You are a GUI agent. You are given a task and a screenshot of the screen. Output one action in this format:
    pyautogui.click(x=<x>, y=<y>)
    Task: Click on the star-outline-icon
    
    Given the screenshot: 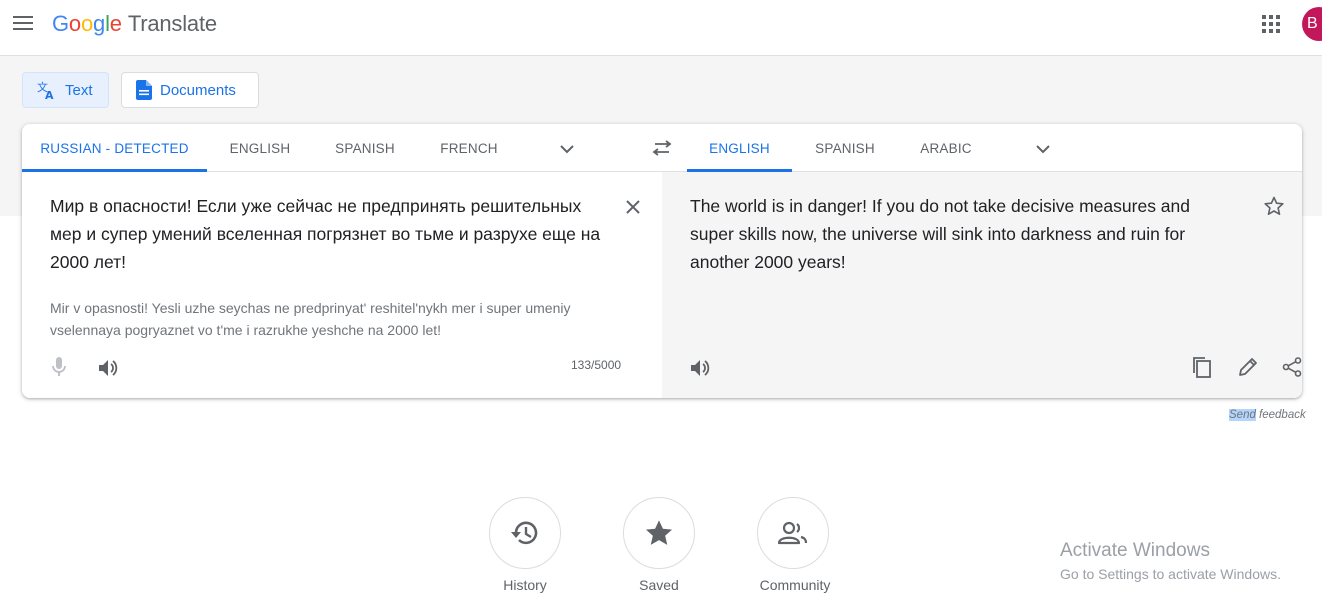 What is the action you would take?
    pyautogui.click(x=1274, y=206)
    